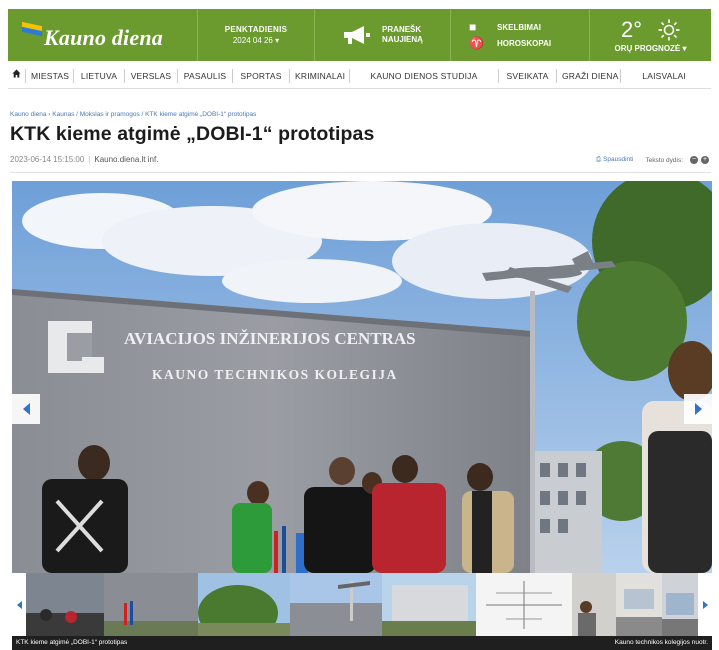 The width and height of the screenshot is (719, 650). I want to click on print-button: ⎙ Spausdinti, so click(614, 160).